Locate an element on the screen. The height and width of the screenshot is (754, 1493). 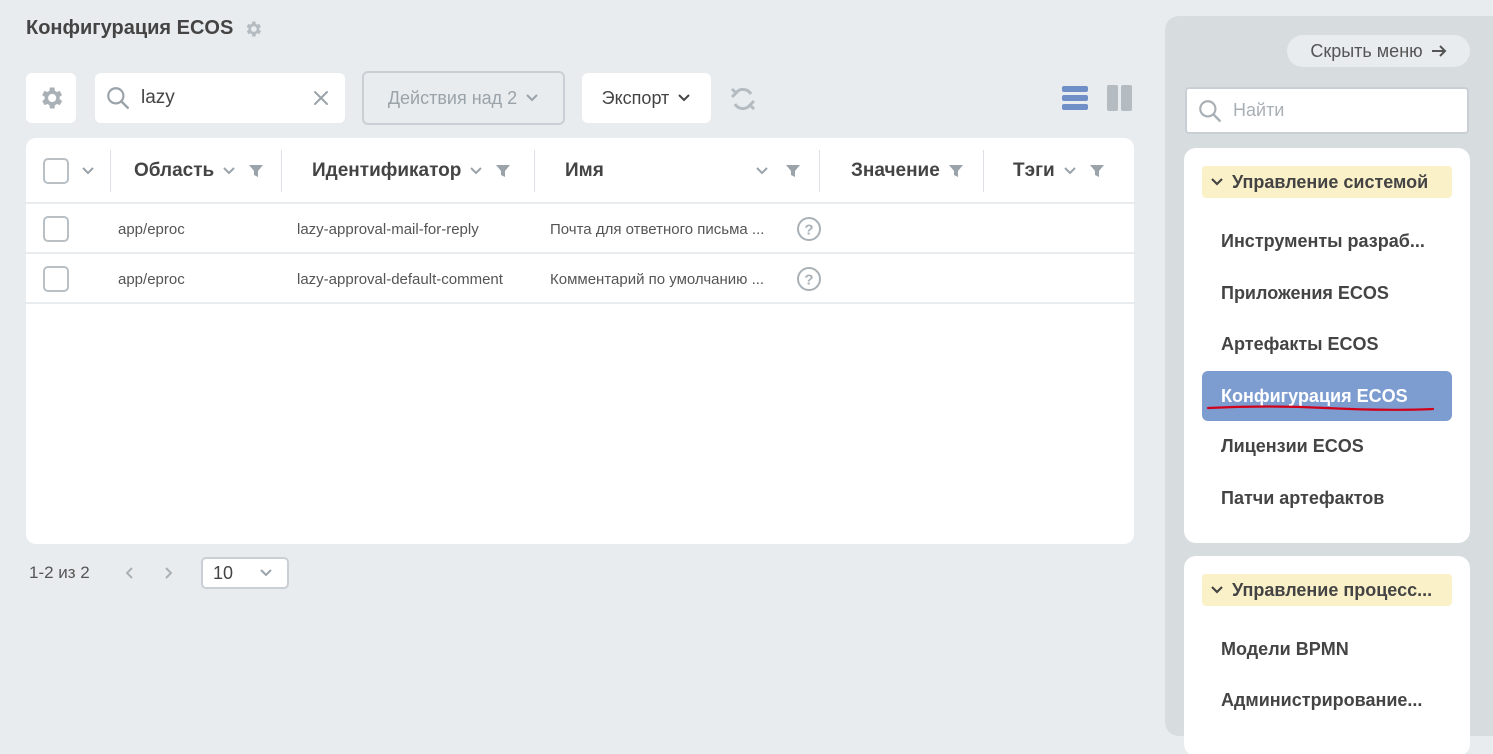
sidebar-search-input: Найти is located at coordinates (1258, 110).